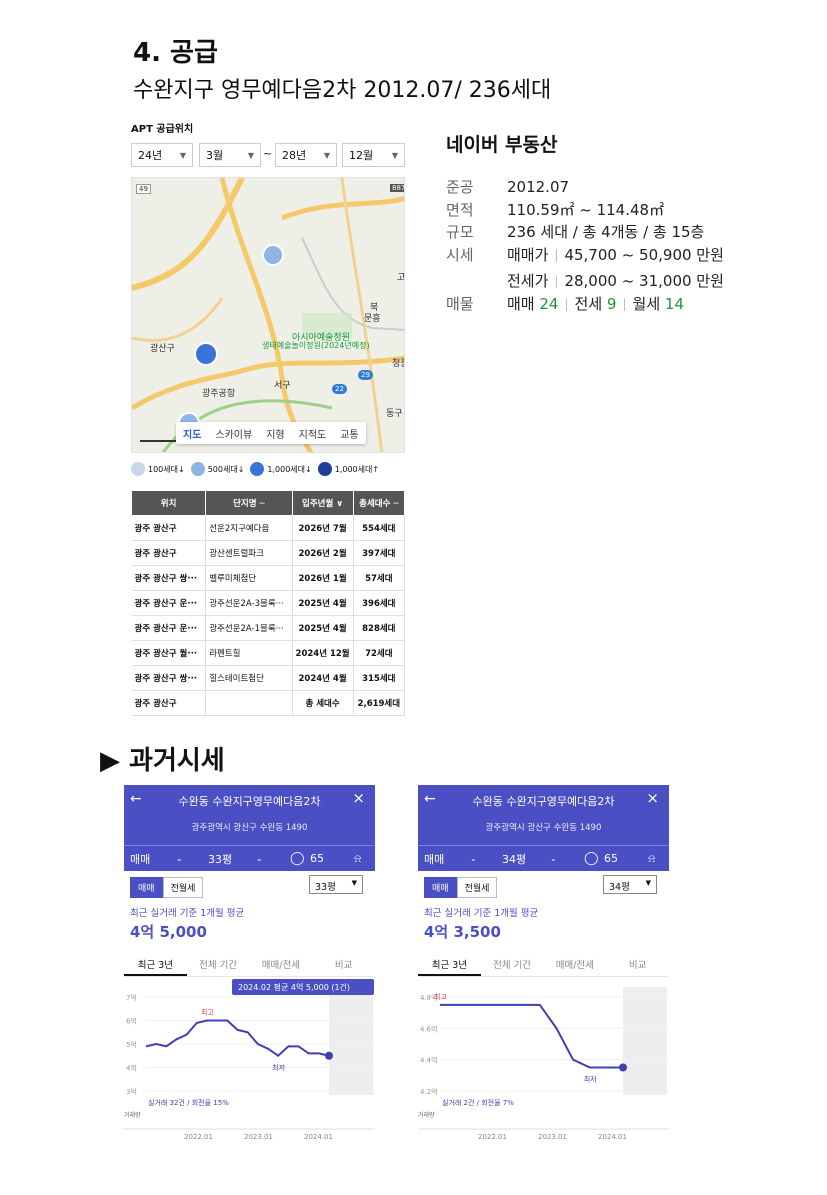 Image resolution: width=827 pixels, height=1195 pixels. Describe the element at coordinates (268, 628) in the screenshot. I see `table-row: 광주 광산구 운··· 광주선운2A-1블록··· 2025년 4월 828세대` at that location.